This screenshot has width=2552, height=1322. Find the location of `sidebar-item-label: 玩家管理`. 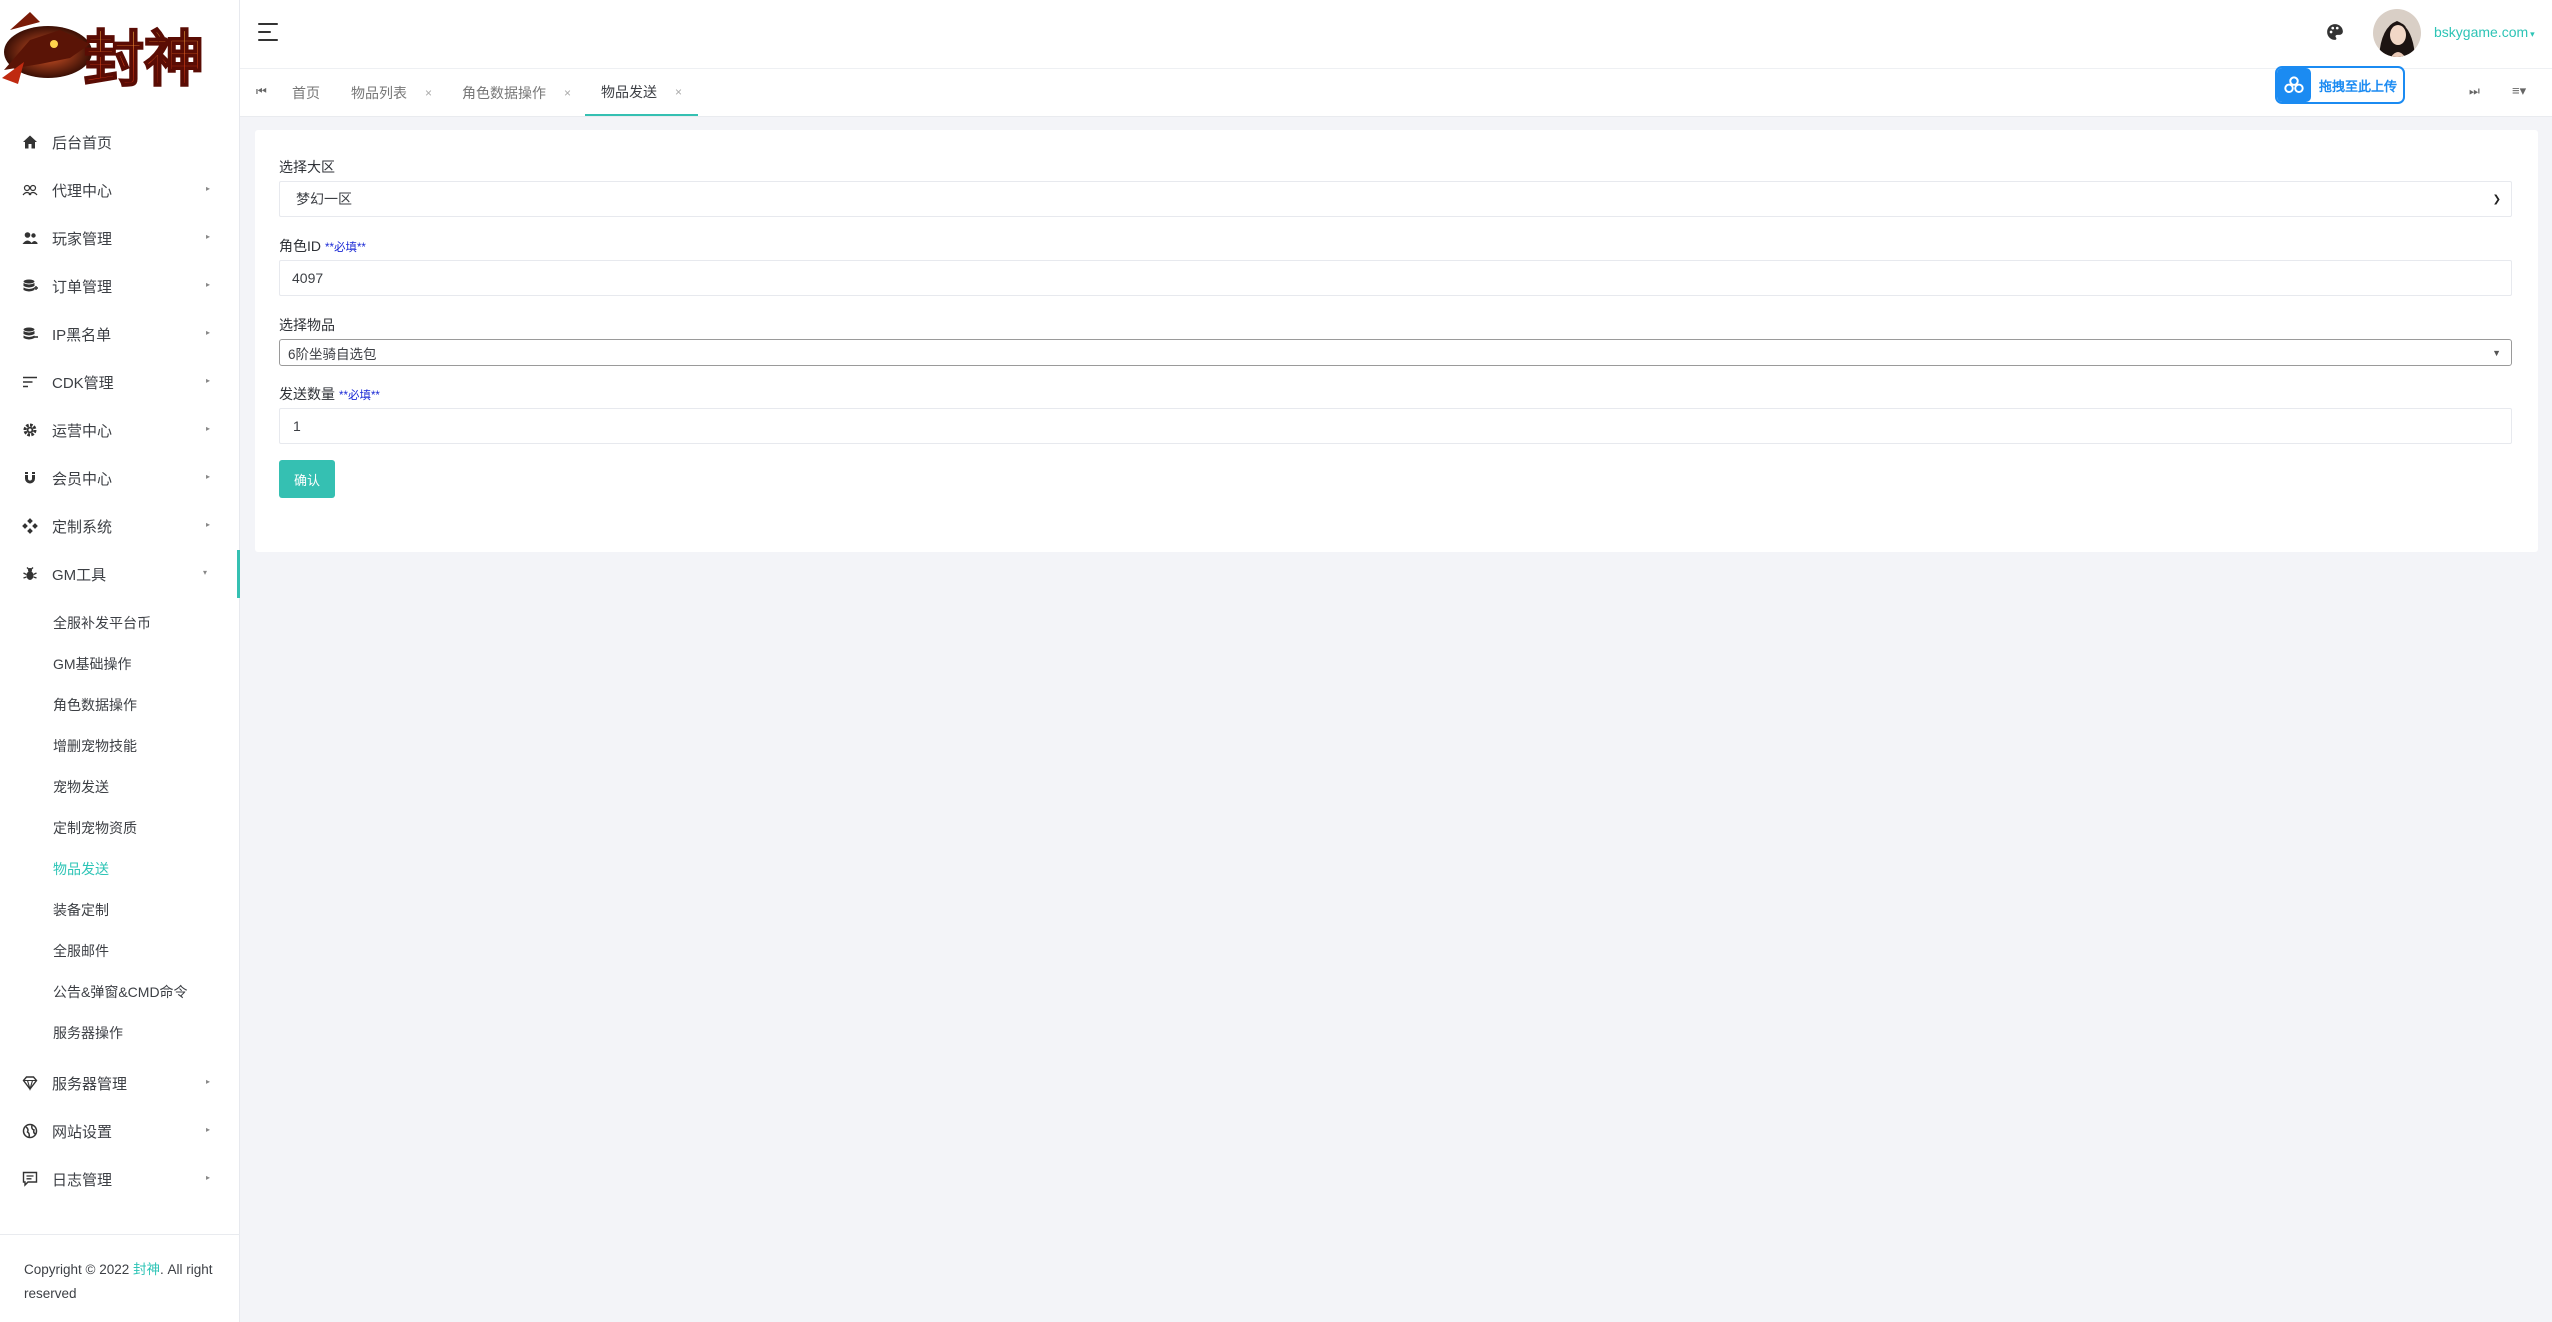

sidebar-item-label: 玩家管理 is located at coordinates (82, 239).